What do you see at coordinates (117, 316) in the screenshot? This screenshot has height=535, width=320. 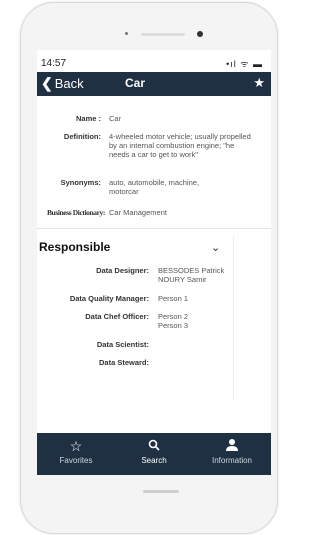 I see `data-chef-officer-label: Data Chef Officer:` at bounding box center [117, 316].